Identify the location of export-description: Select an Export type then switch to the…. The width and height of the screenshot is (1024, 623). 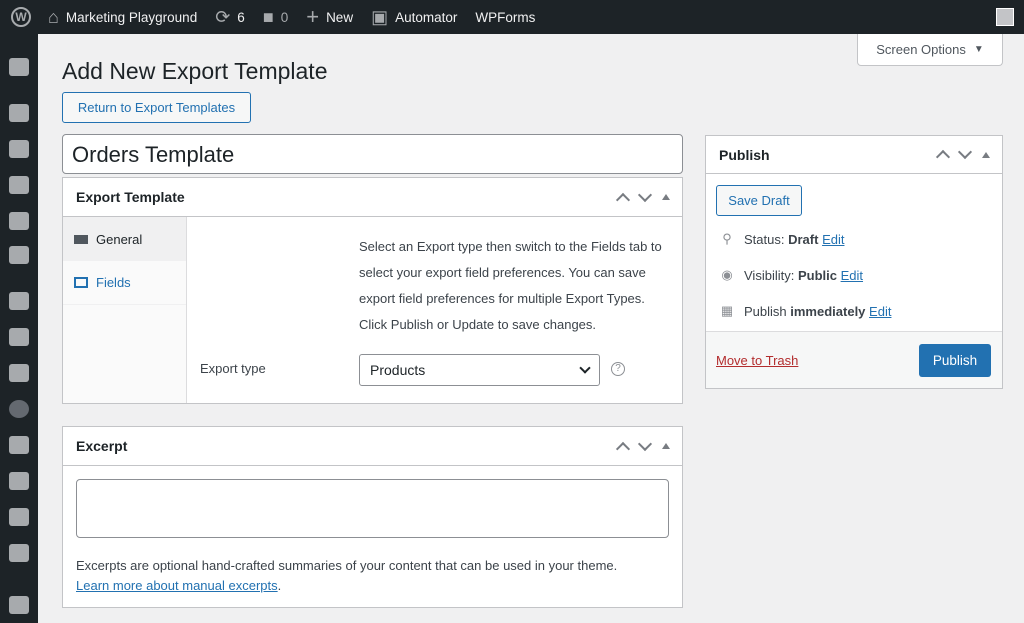
(510, 285).